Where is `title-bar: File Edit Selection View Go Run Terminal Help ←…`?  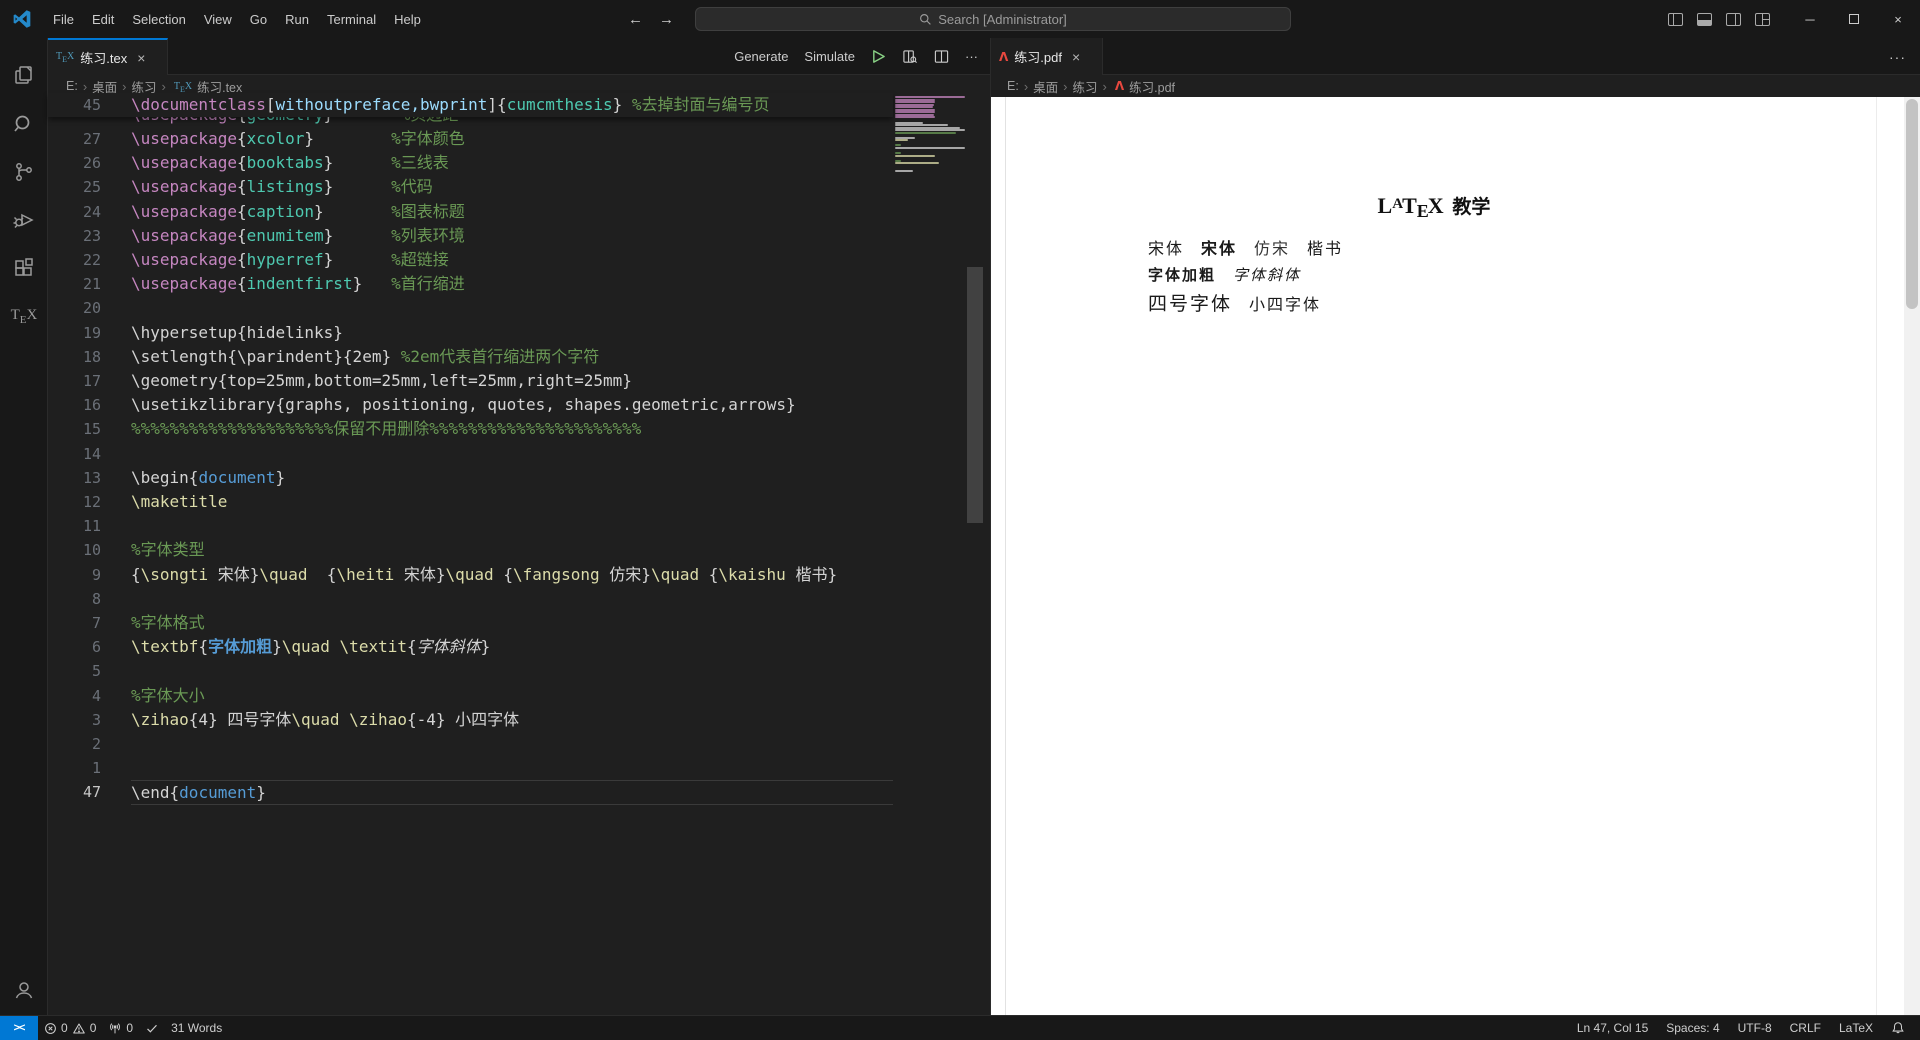 title-bar: File Edit Selection View Go Run Terminal Help ←… is located at coordinates (960, 19).